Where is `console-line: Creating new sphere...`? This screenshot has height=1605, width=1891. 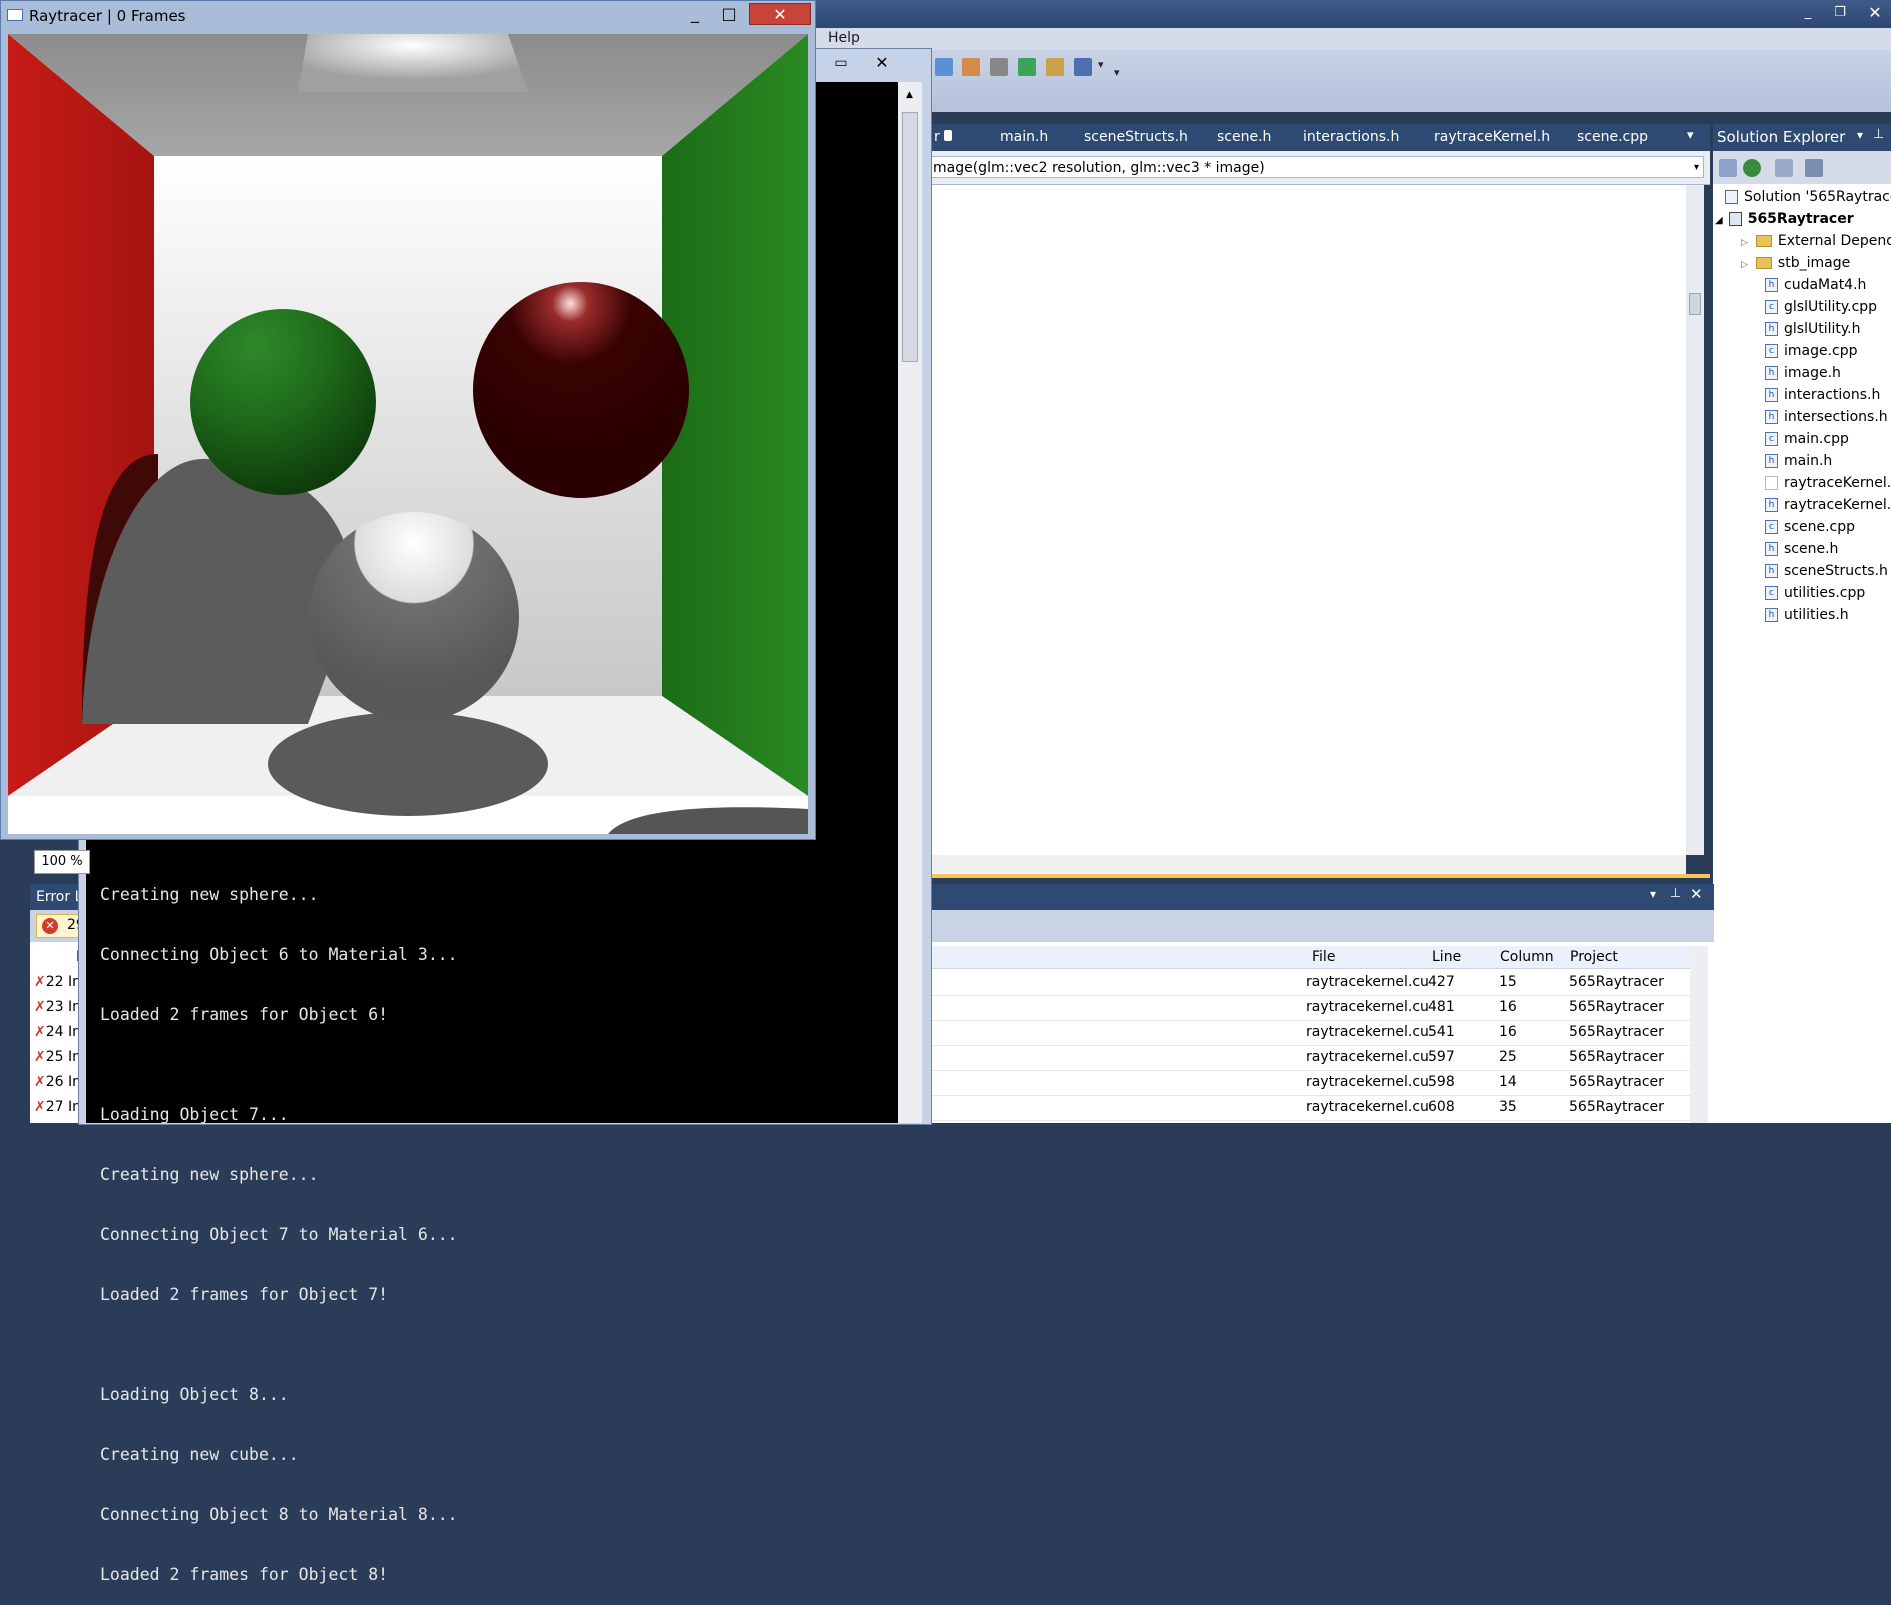
console-line: Creating new sphere... is located at coordinates (209, 1174).